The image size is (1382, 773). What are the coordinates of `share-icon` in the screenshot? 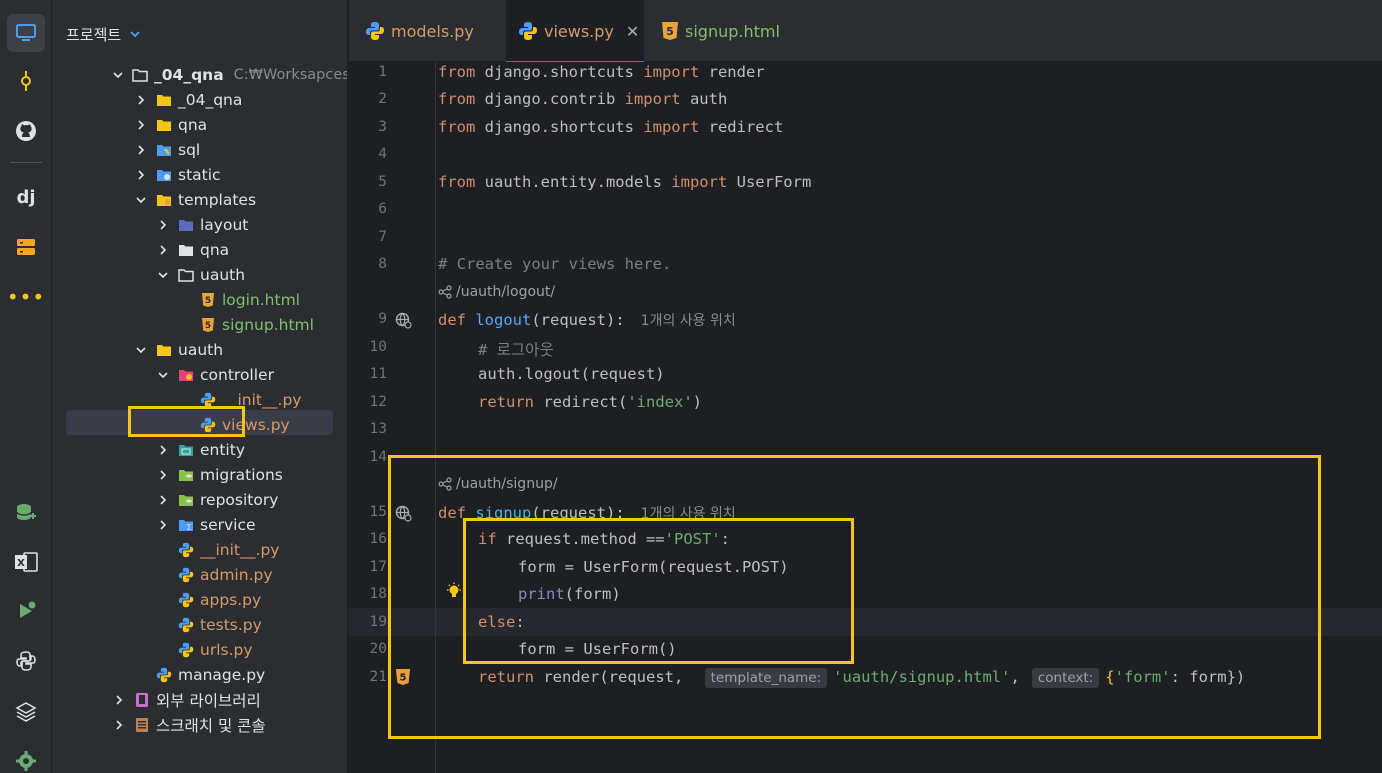 It's located at (445, 484).